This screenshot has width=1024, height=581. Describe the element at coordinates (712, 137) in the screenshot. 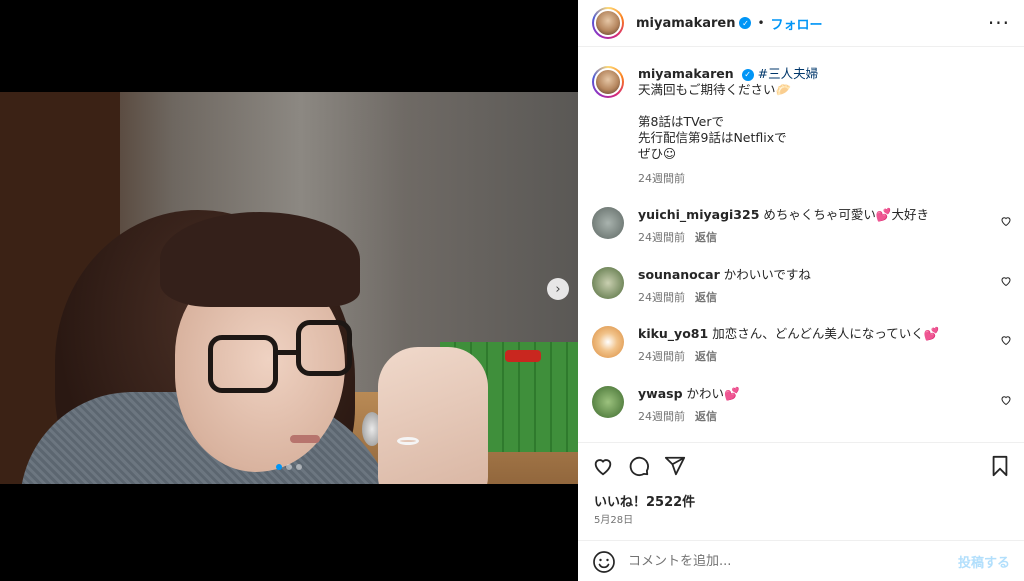

I see `caption-line: 先行配信第9話はNetflixで` at that location.